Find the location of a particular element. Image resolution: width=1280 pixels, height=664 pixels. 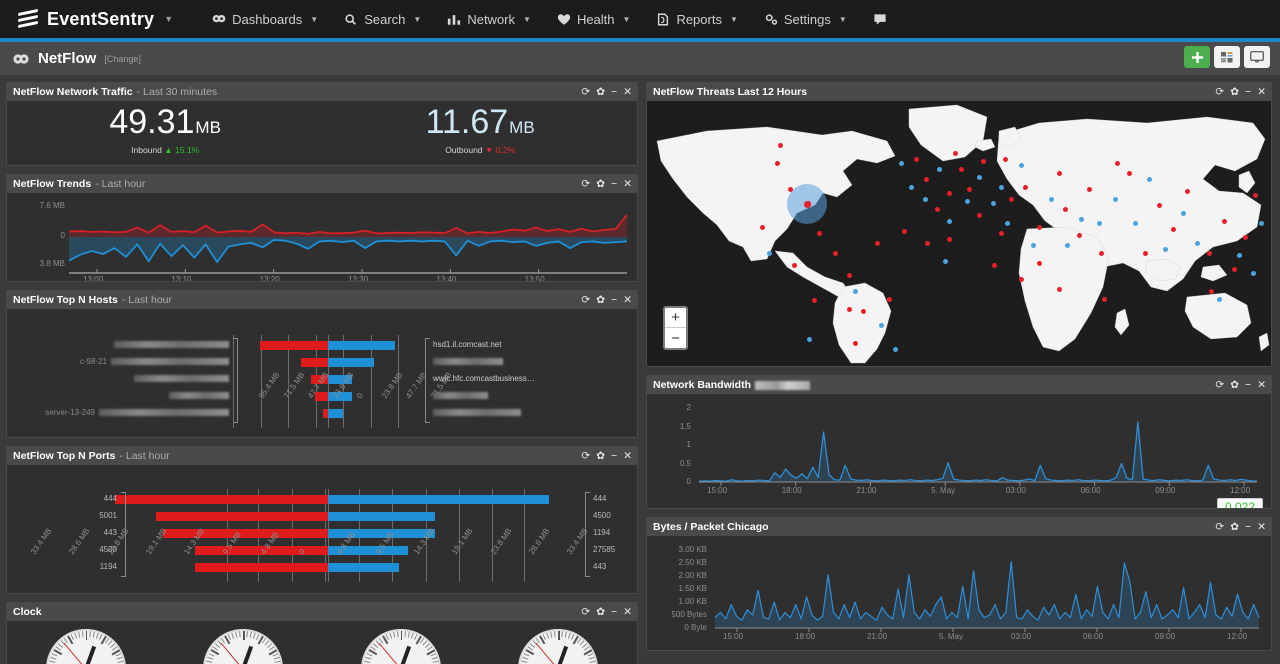

nav-network: Network ▼ is located at coordinates (489, 19).